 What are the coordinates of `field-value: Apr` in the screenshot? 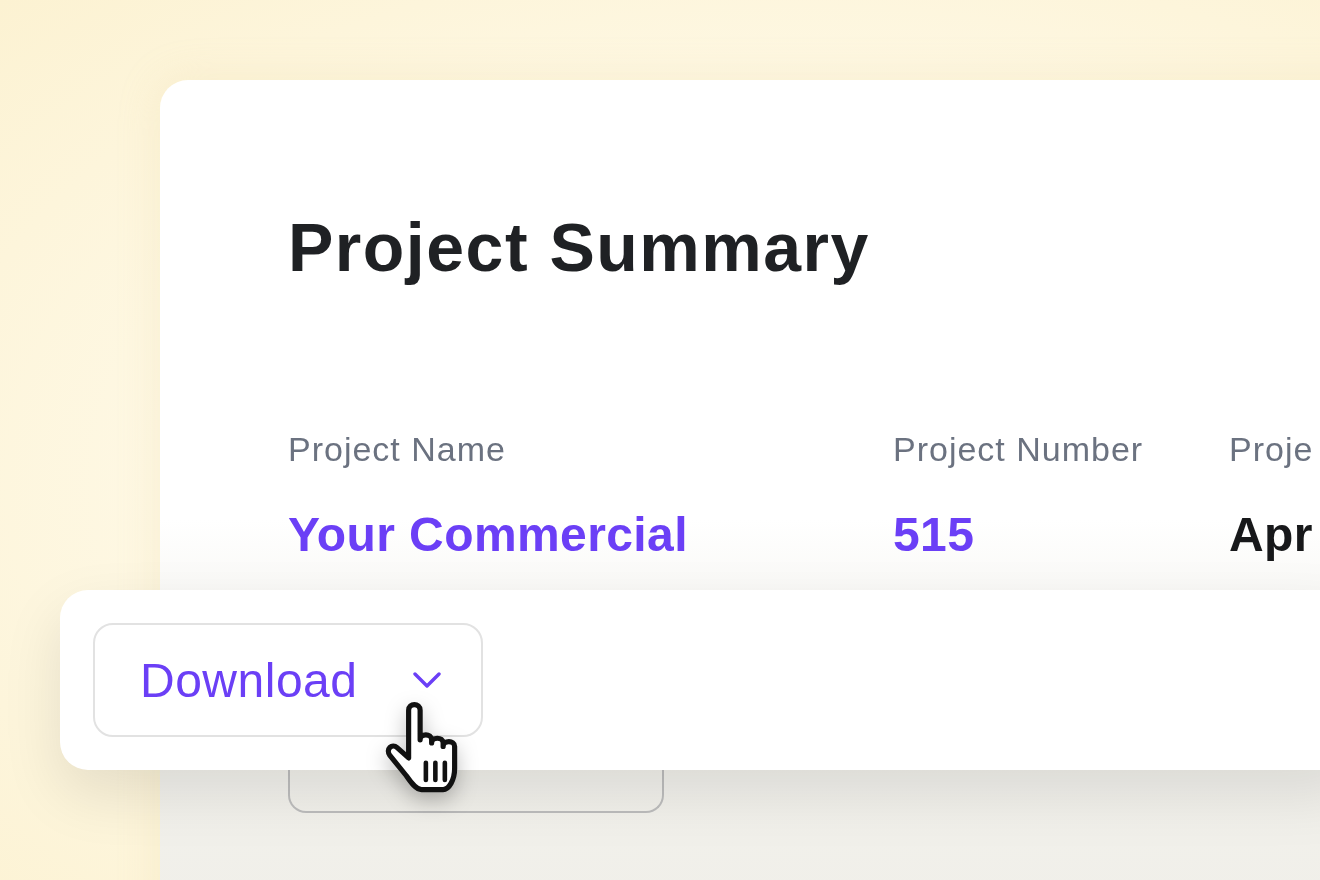 It's located at (1271, 535).